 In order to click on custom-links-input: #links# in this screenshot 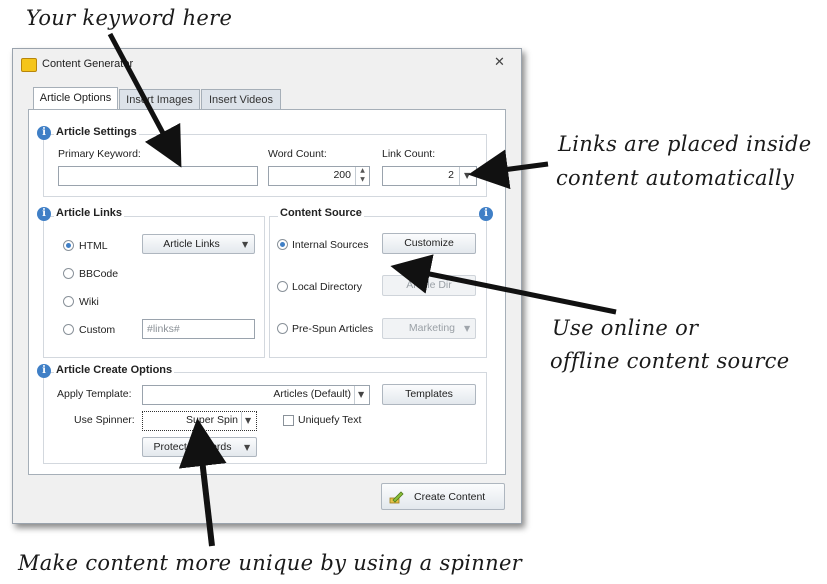, I will do `click(198, 329)`.